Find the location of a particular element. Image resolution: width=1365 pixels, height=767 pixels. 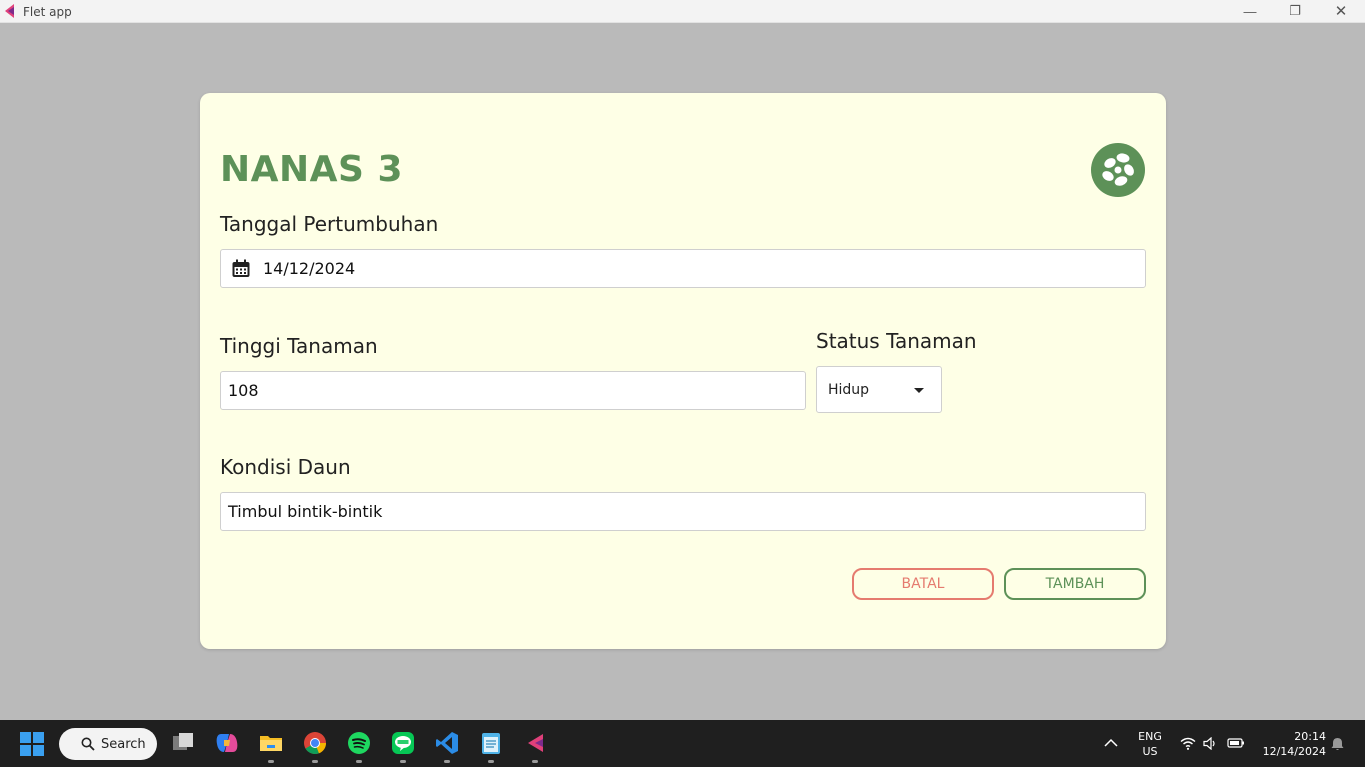

wifi-icon is located at coordinates (1188, 743).